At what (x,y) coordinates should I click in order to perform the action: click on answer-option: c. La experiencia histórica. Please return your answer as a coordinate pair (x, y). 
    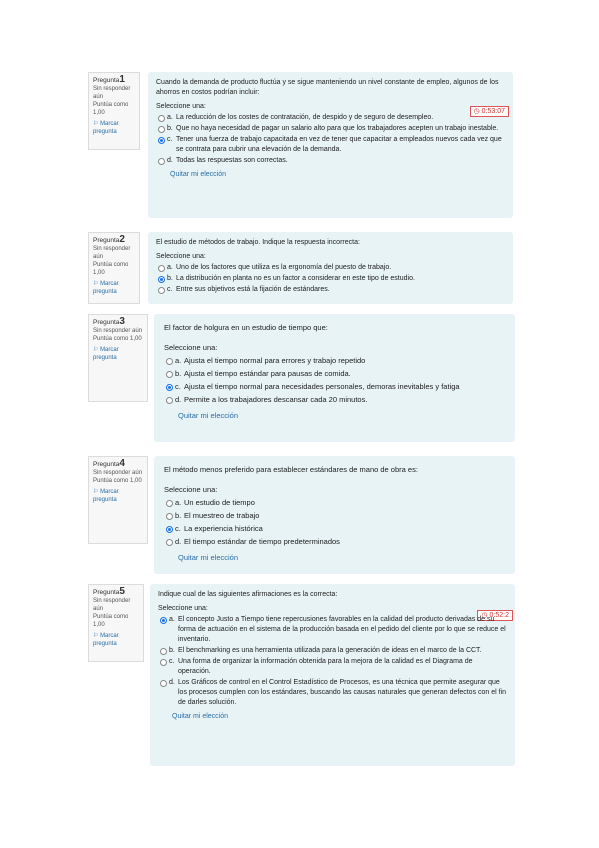
    Looking at the image, I should click on (334, 529).